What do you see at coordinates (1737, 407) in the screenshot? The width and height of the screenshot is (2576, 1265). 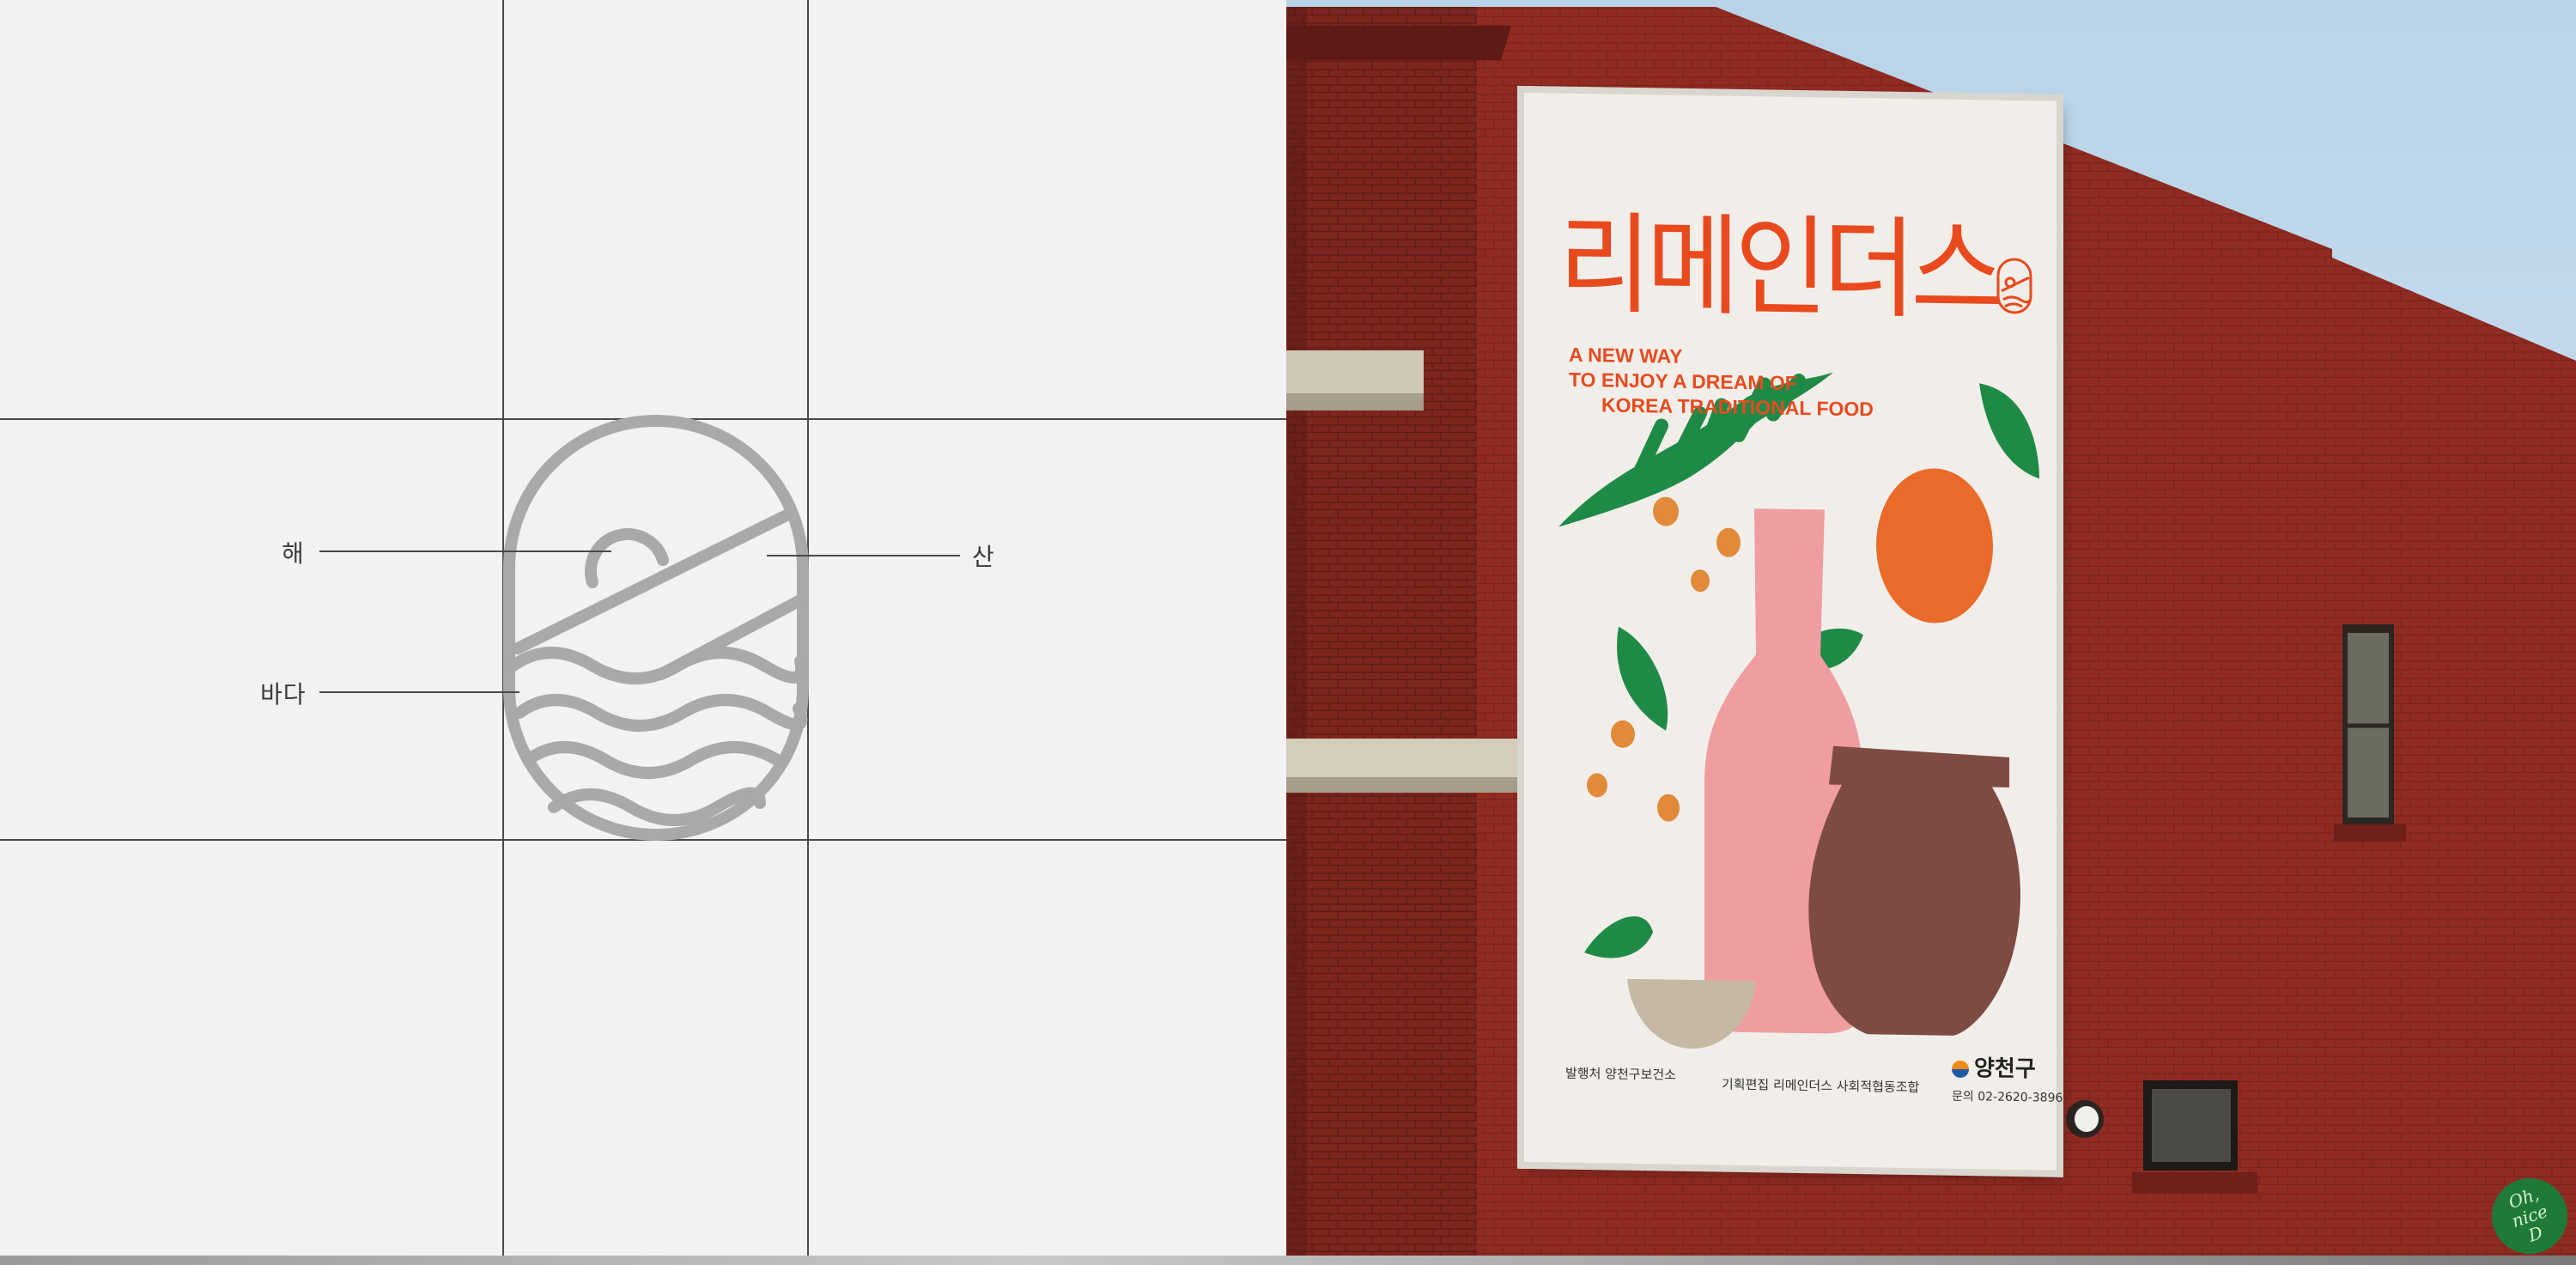 I see `tagline-line-3: KOREA TRADITIONAL FOOD` at bounding box center [1737, 407].